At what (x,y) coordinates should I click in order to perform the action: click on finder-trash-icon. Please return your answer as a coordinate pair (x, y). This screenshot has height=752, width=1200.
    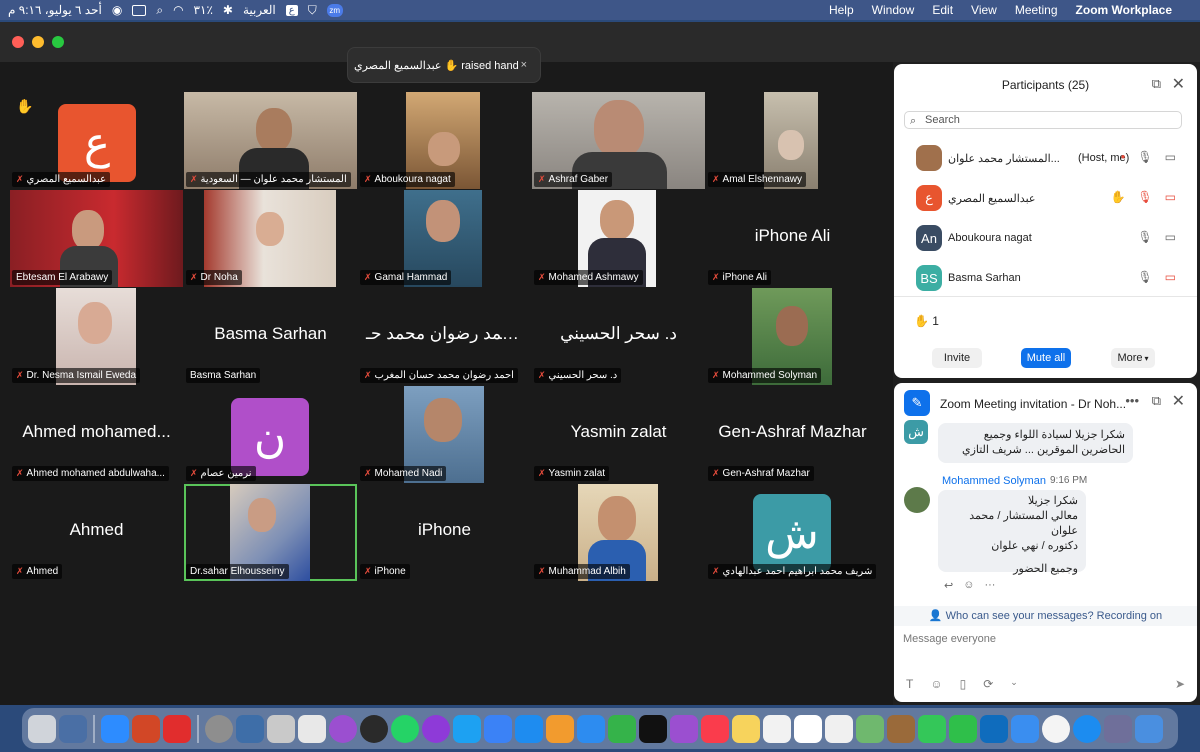
    Looking at the image, I should click on (42, 728).